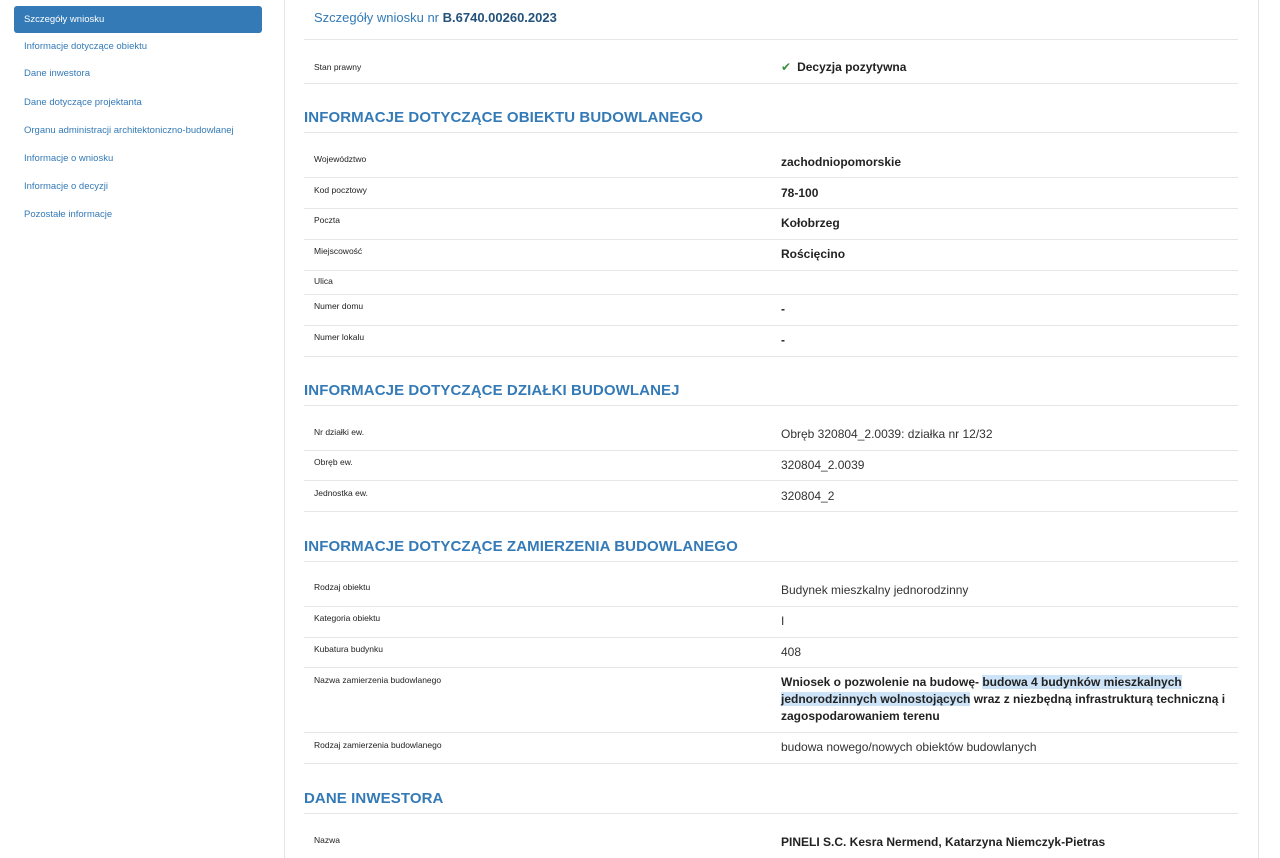 The height and width of the screenshot is (858, 1280). What do you see at coordinates (340, 190) in the screenshot?
I see `row-label: Kod pocztowy` at bounding box center [340, 190].